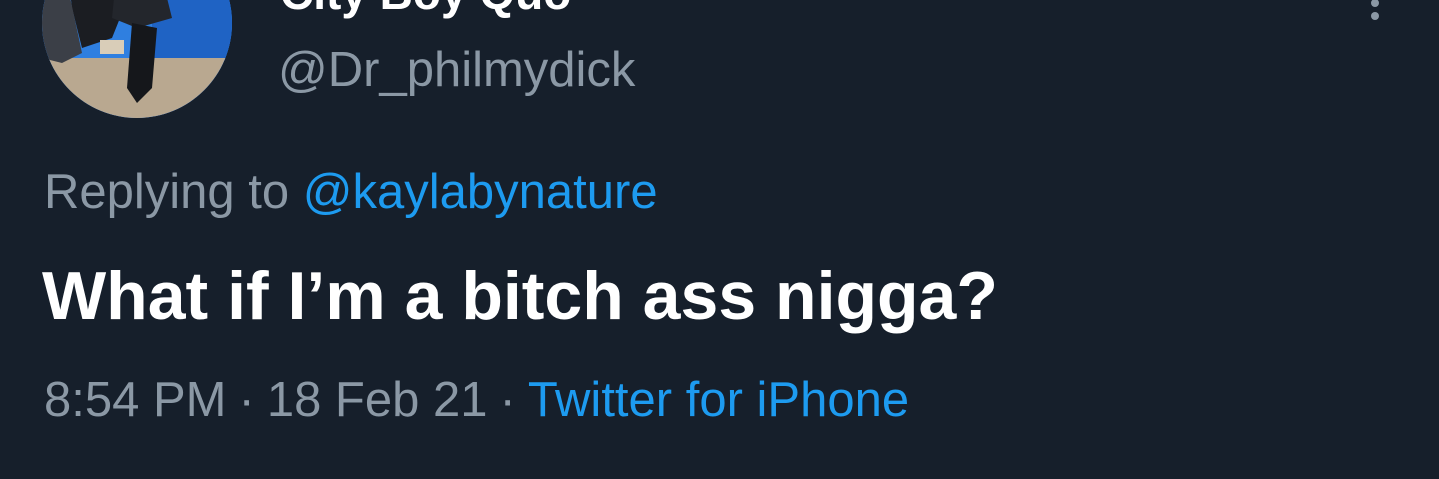 The height and width of the screenshot is (479, 1439). Describe the element at coordinates (1375, 10) in the screenshot. I see `more-options-icon` at that location.